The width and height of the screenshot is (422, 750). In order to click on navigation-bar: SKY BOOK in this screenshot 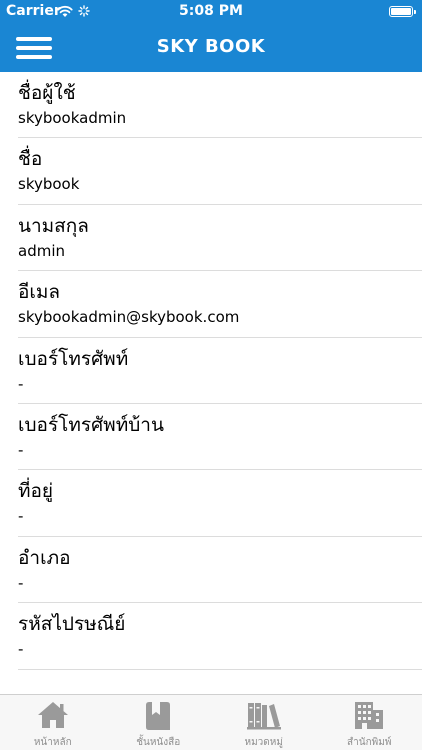, I will do `click(211, 48)`.